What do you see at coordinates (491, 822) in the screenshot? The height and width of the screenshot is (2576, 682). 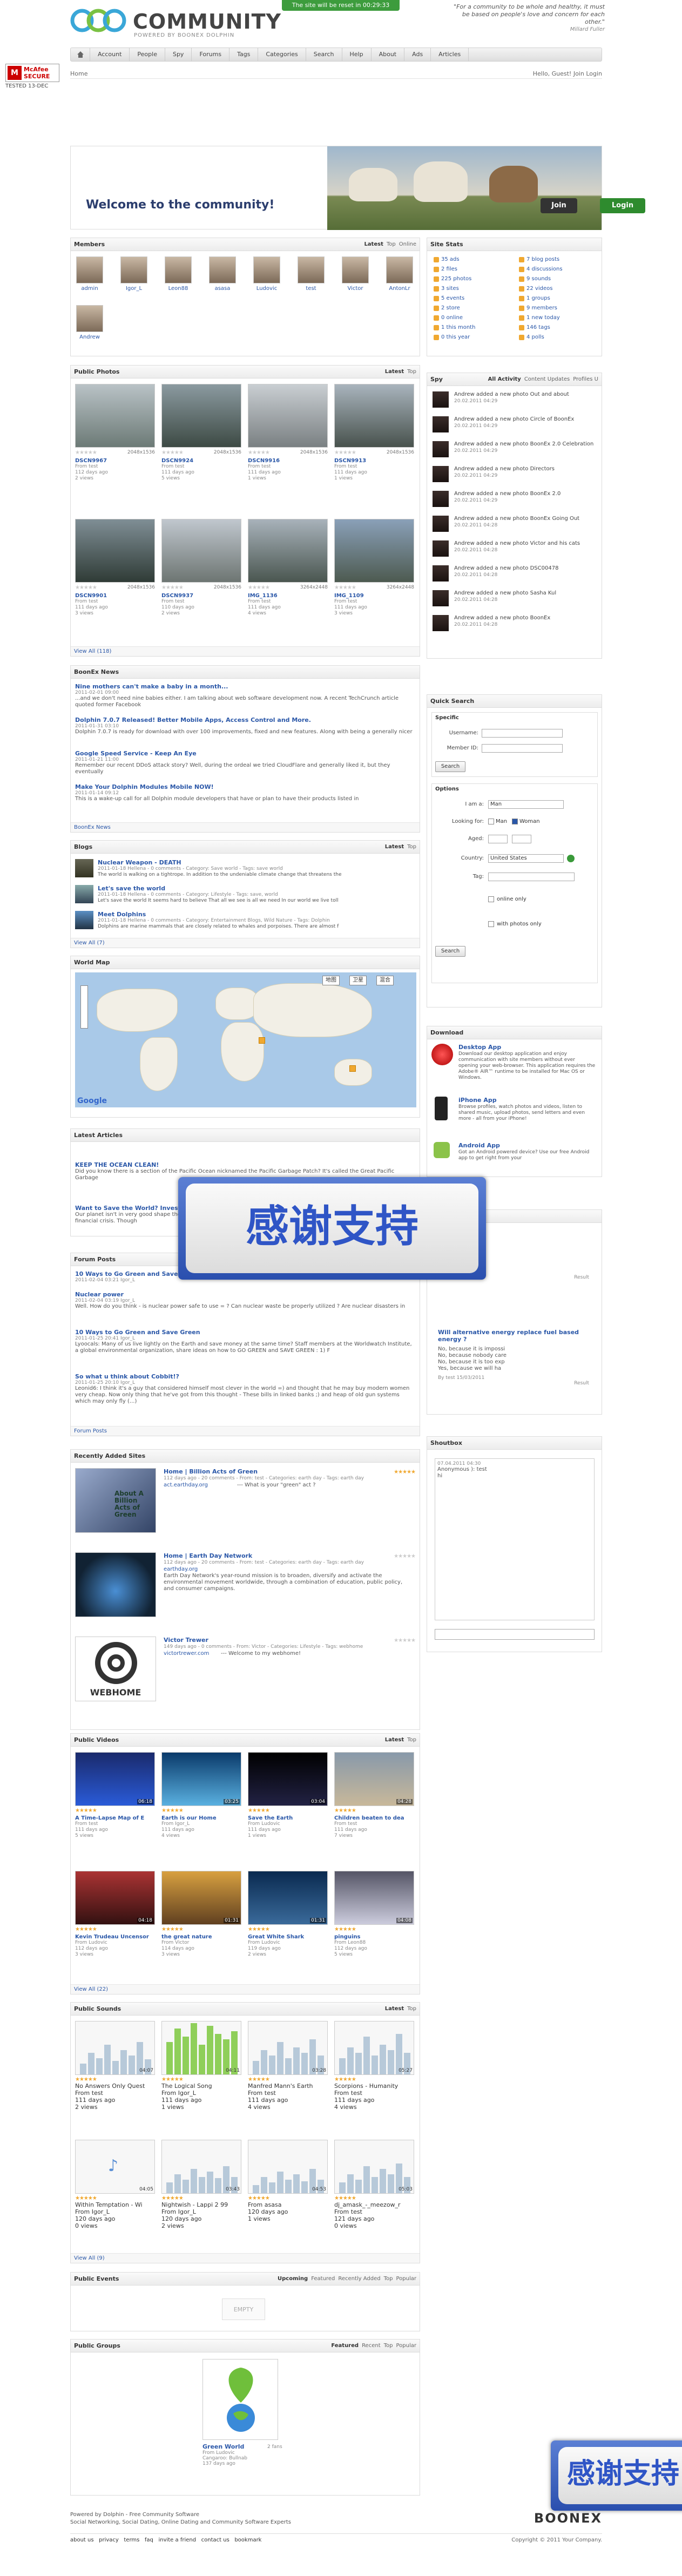 I see `man-checkbox` at bounding box center [491, 822].